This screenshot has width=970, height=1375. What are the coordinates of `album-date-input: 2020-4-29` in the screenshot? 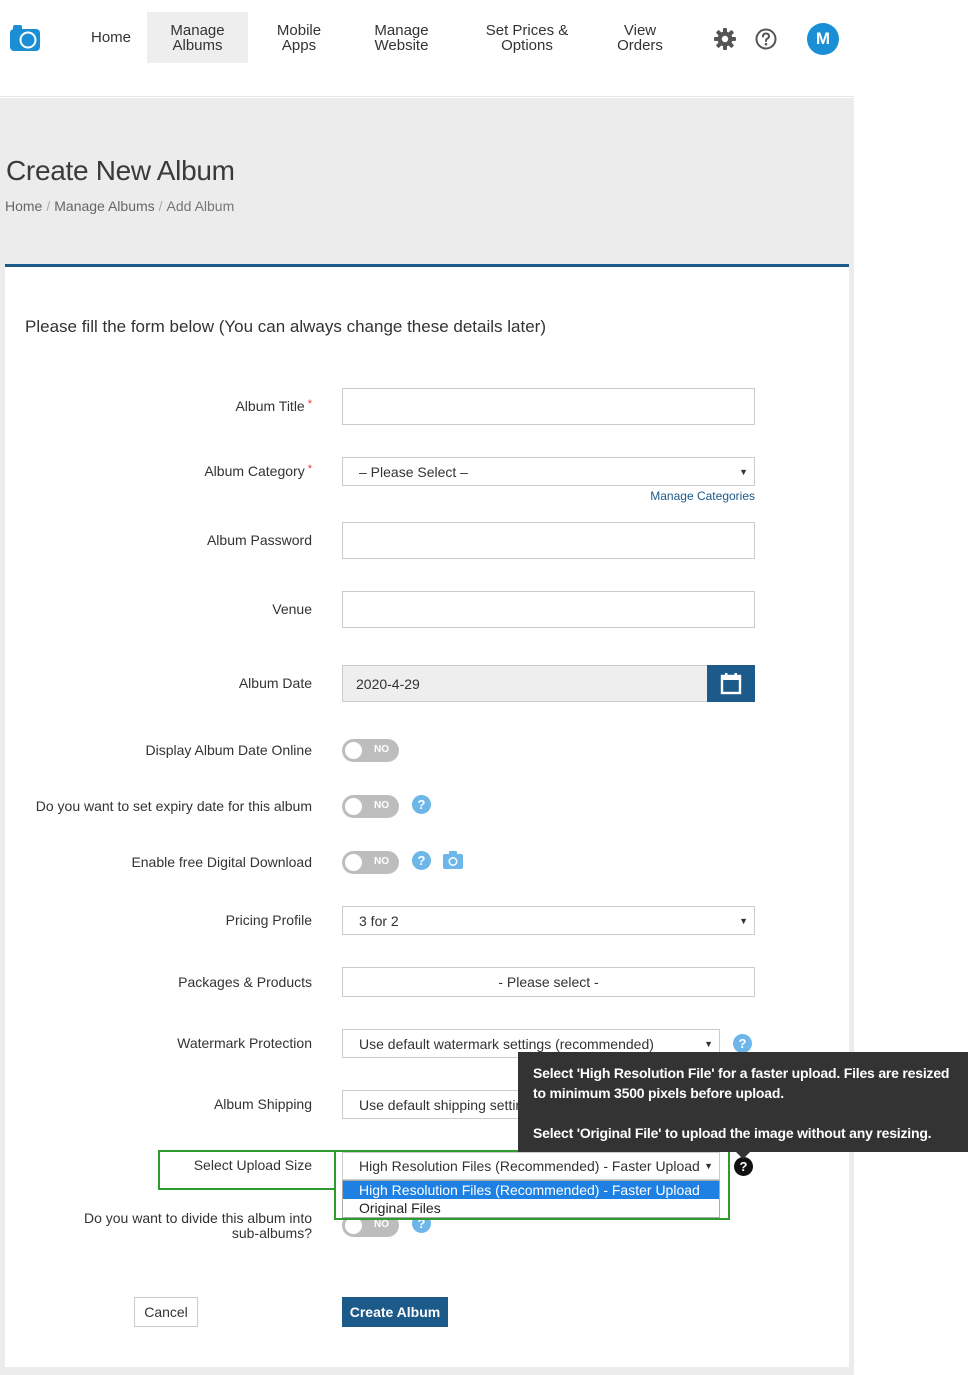 It's located at (525, 683).